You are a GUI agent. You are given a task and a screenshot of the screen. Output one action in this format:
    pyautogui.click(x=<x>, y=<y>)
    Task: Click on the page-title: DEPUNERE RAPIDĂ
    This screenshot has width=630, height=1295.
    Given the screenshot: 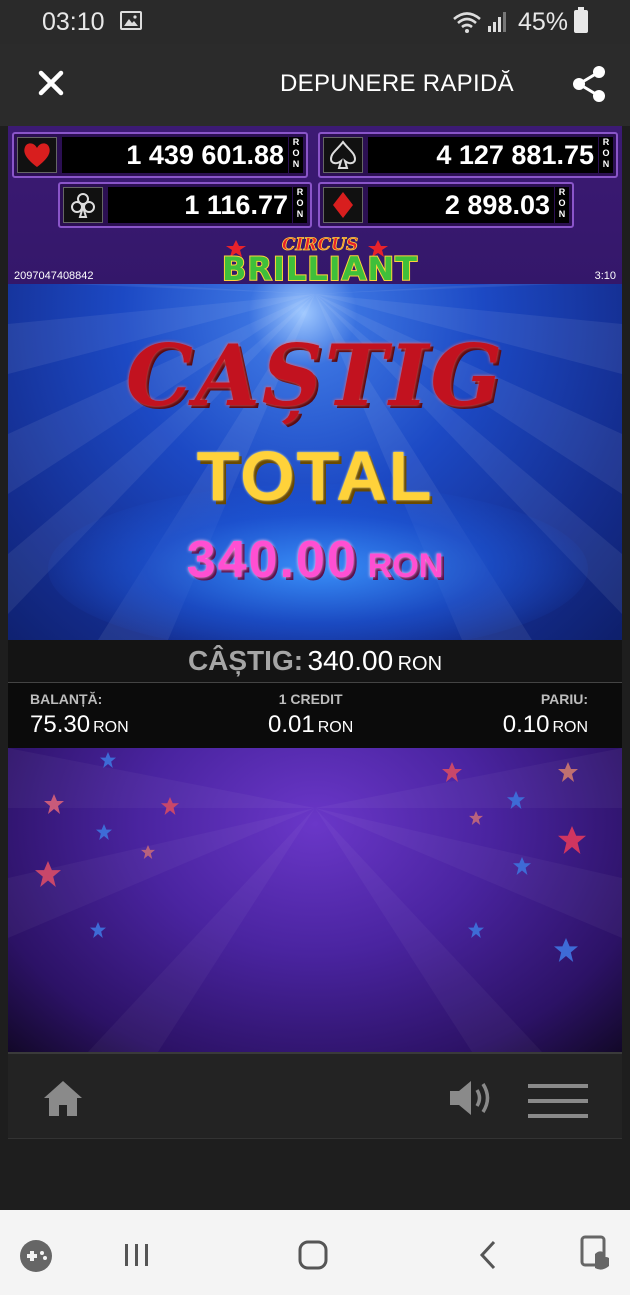 What is the action you would take?
    pyautogui.click(x=397, y=83)
    